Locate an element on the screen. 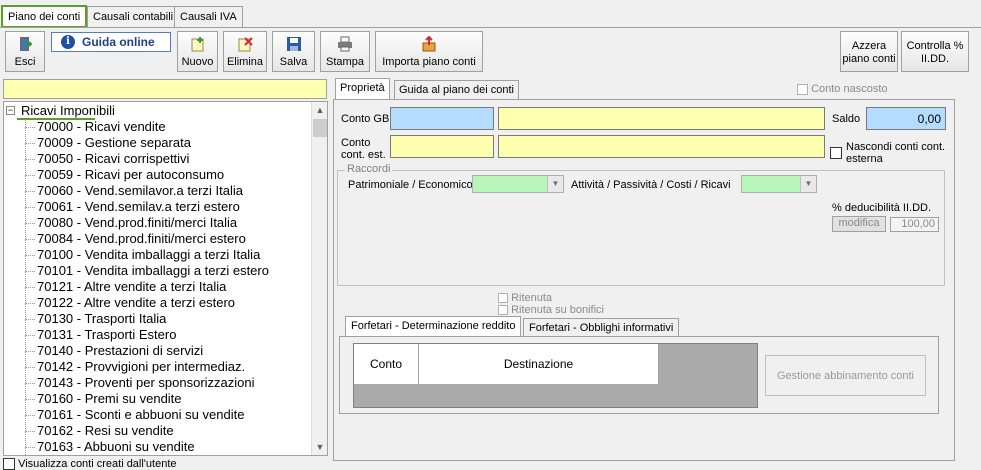  conto-est-label: Conto cont. est. is located at coordinates (363, 149).